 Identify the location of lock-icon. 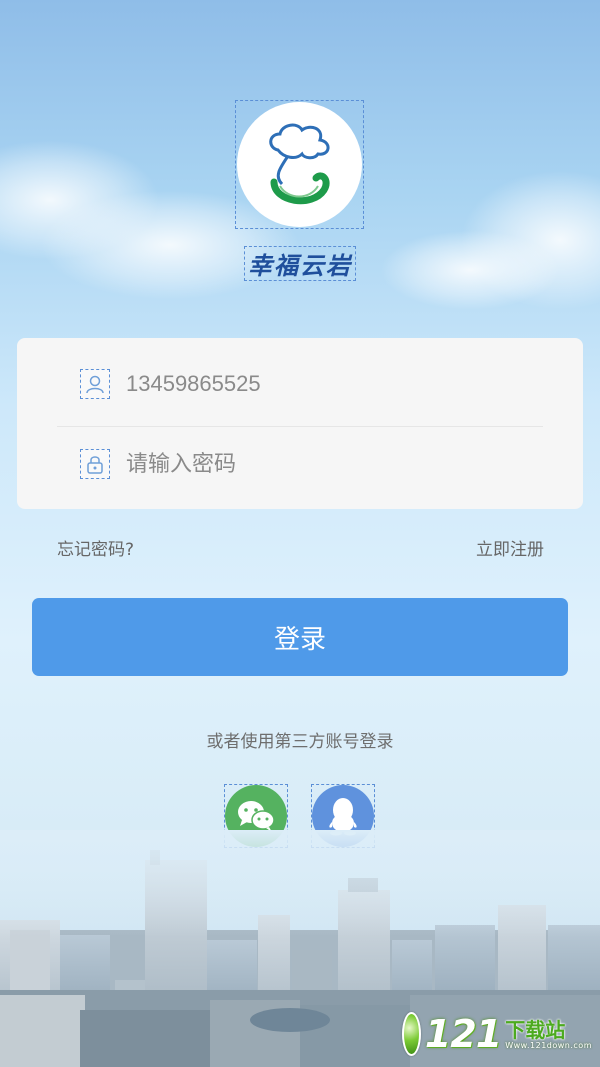
(95, 464).